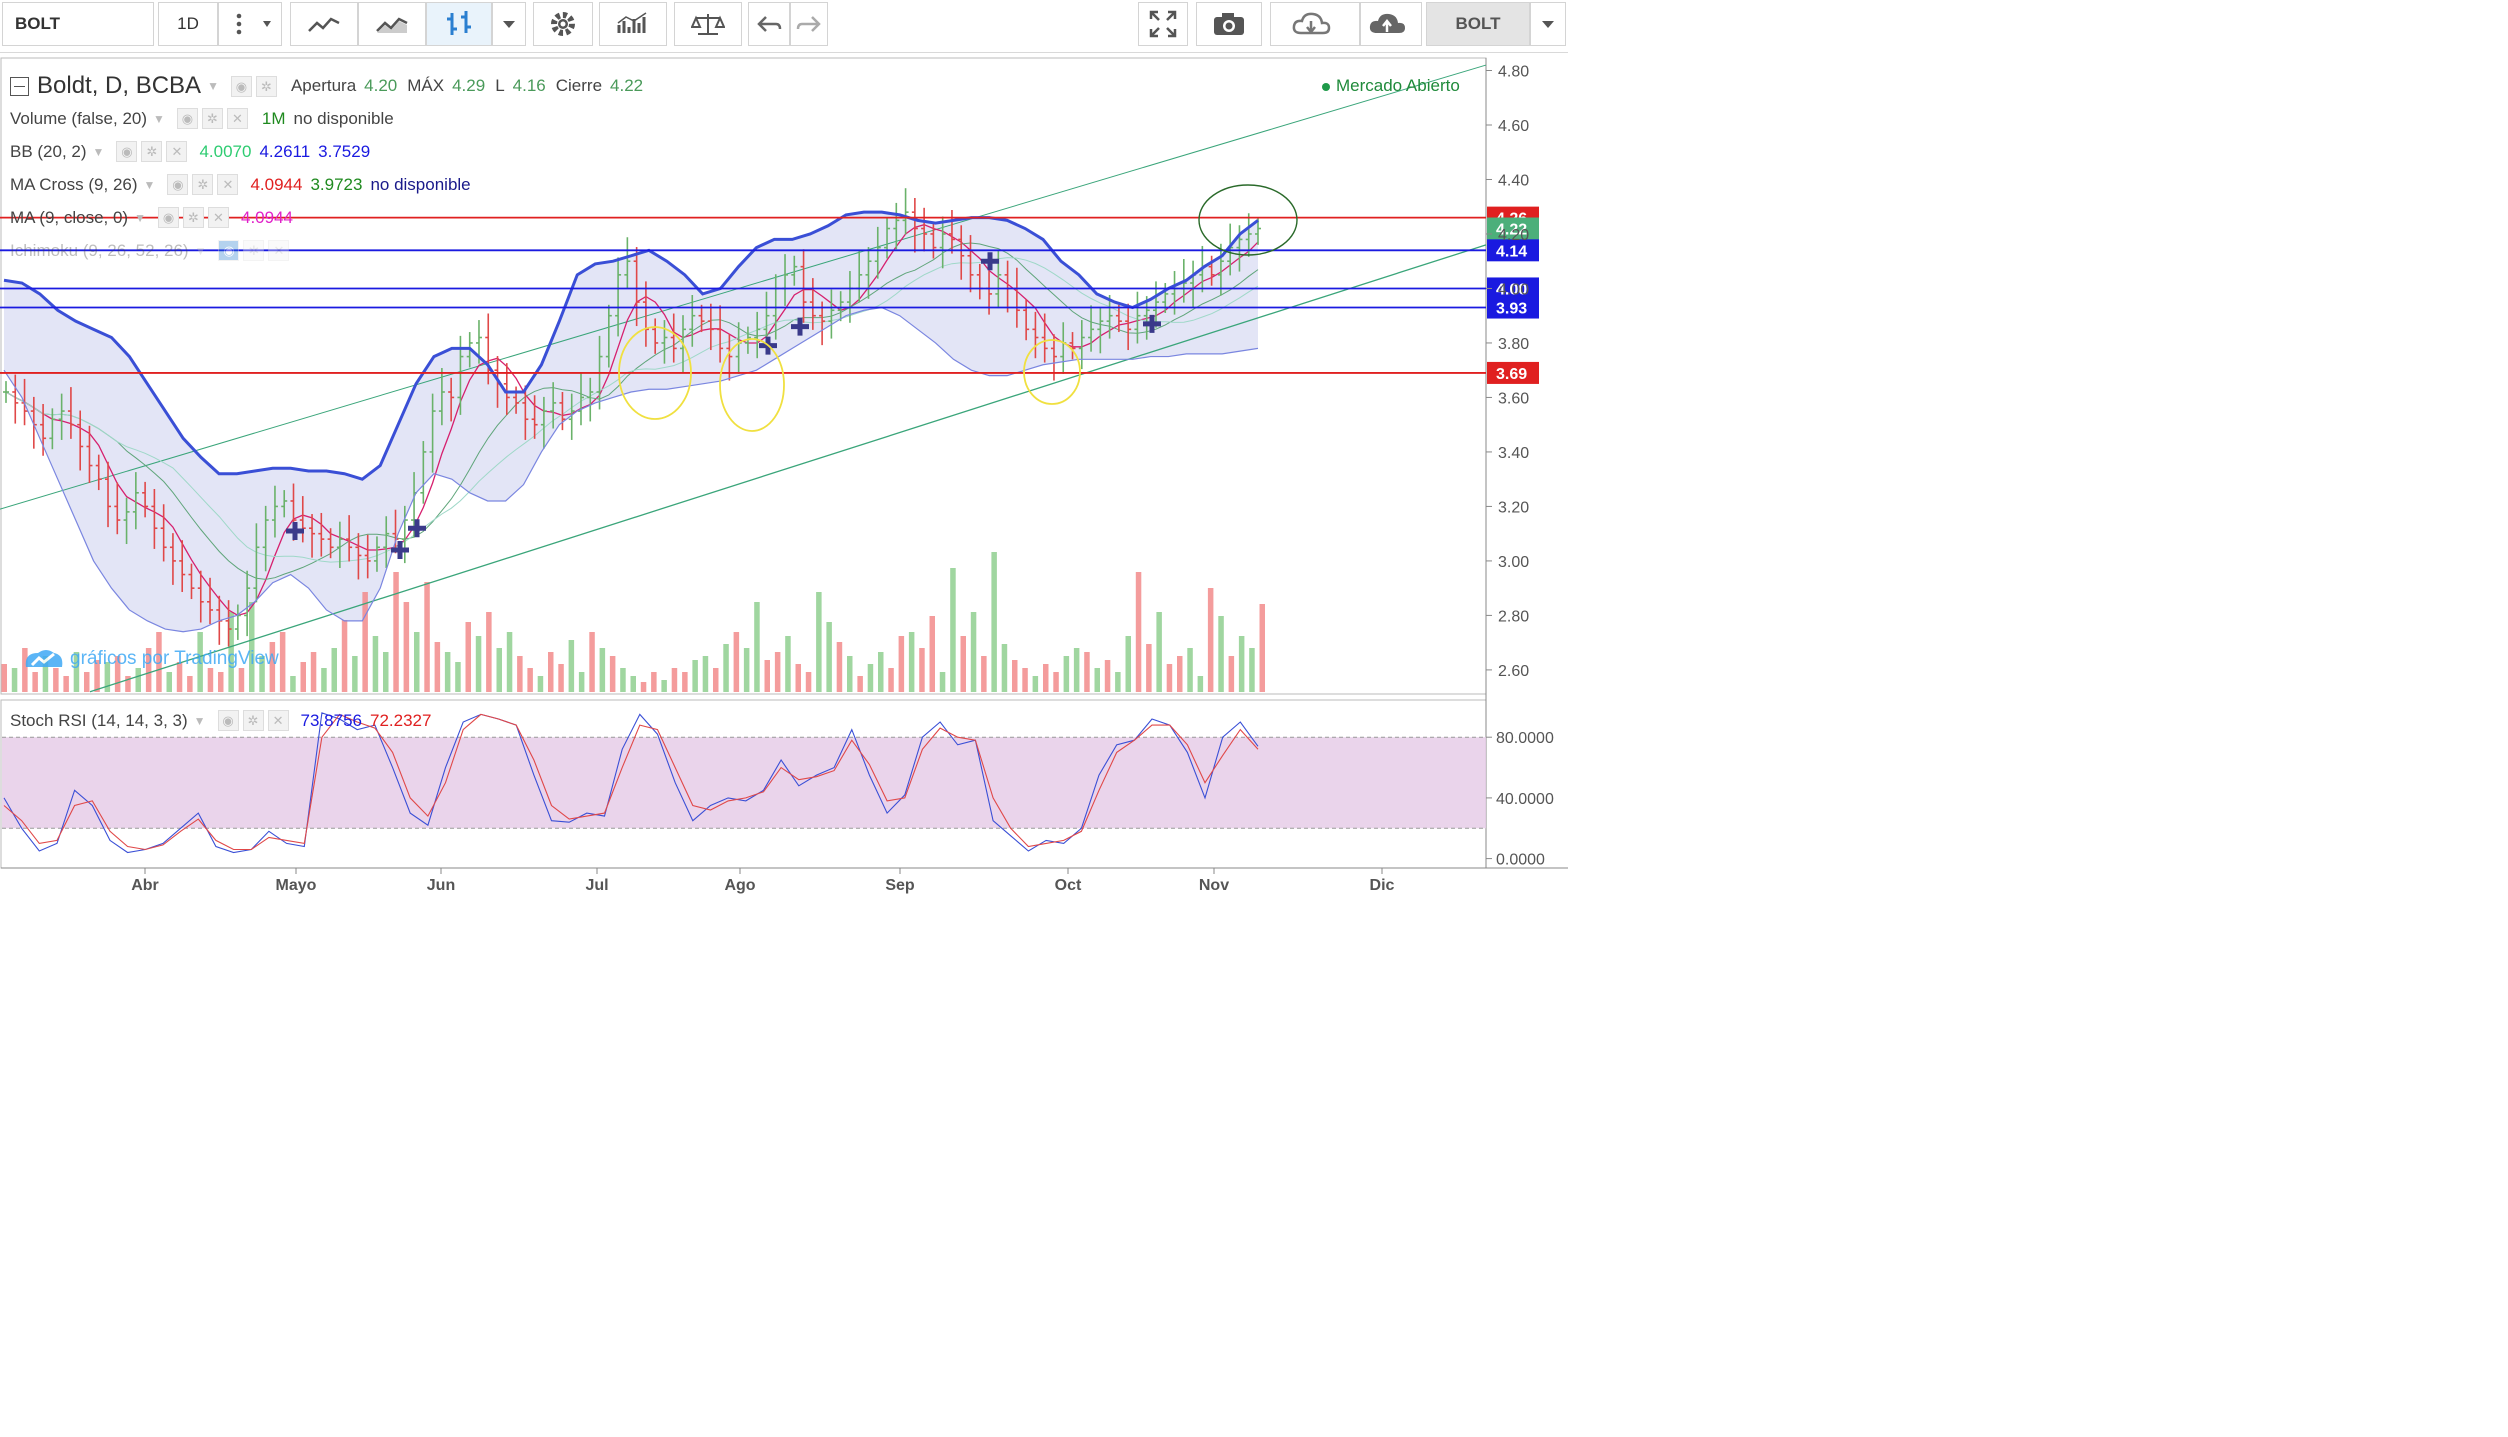  What do you see at coordinates (739, 885) in the screenshot?
I see `month-label: Ago` at bounding box center [739, 885].